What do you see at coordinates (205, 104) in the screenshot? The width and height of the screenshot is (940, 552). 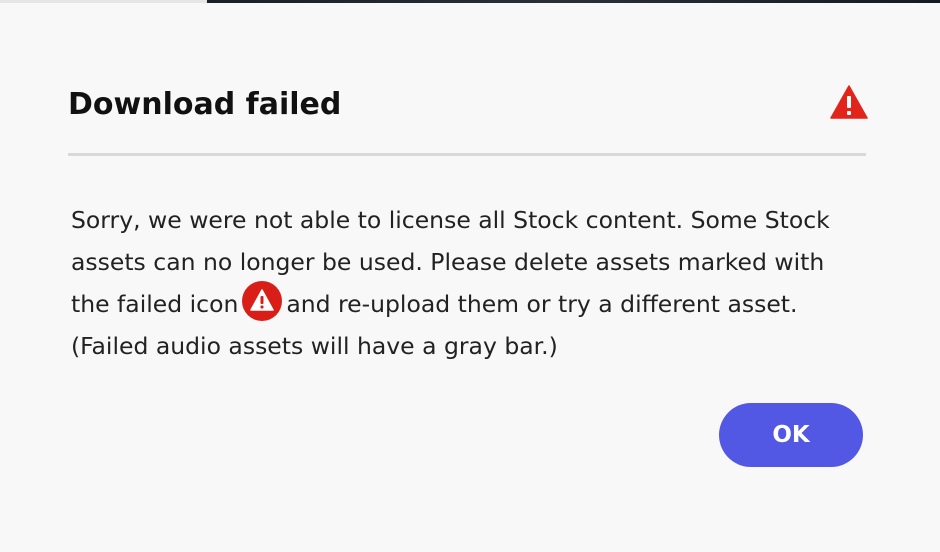 I see `dialog-title: Download failed` at bounding box center [205, 104].